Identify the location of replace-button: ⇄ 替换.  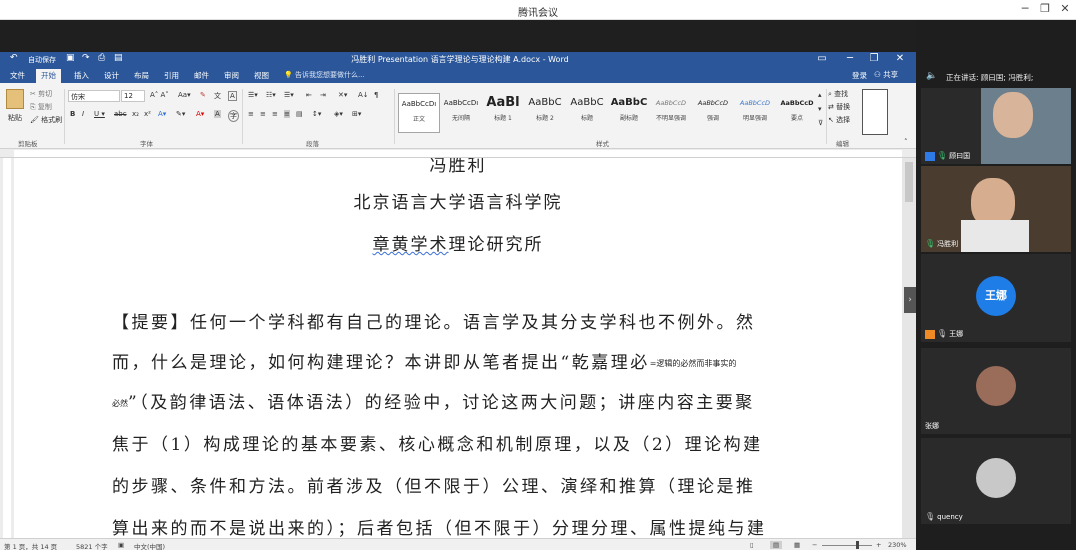
(839, 107).